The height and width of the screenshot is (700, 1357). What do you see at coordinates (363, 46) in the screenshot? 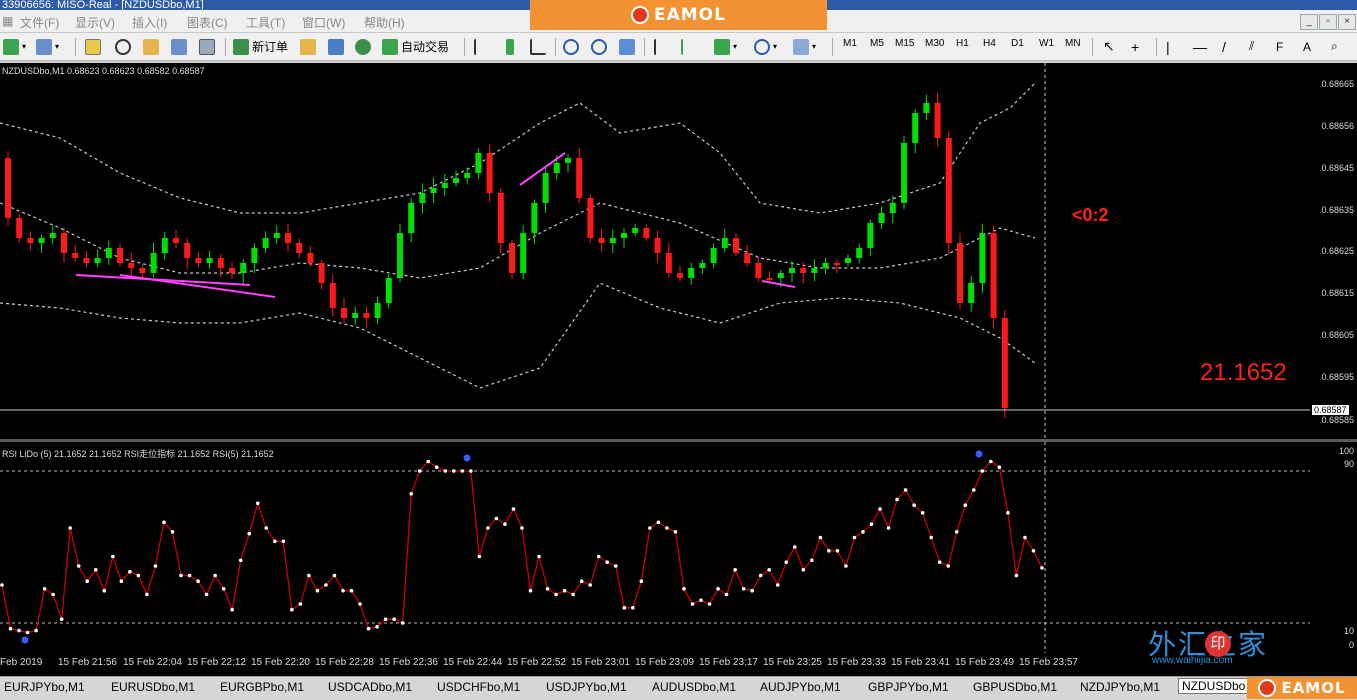
I see `market-icon` at bounding box center [363, 46].